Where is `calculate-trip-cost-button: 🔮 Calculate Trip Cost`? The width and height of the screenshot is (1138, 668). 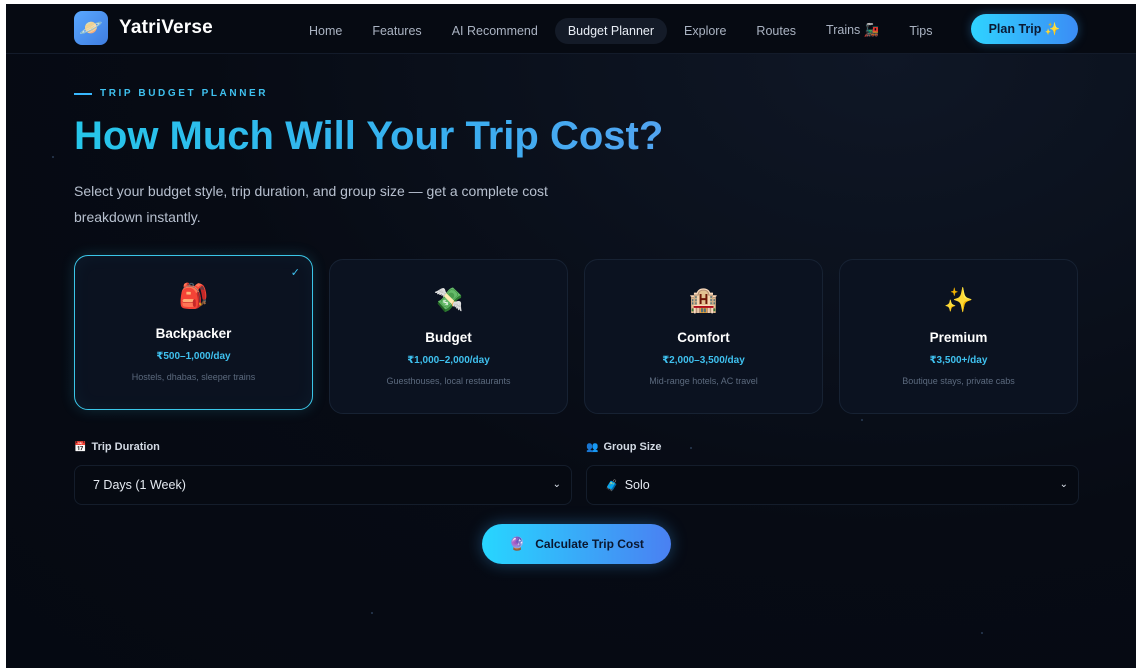
calculate-trip-cost-button: 🔮 Calculate Trip Cost is located at coordinates (576, 544).